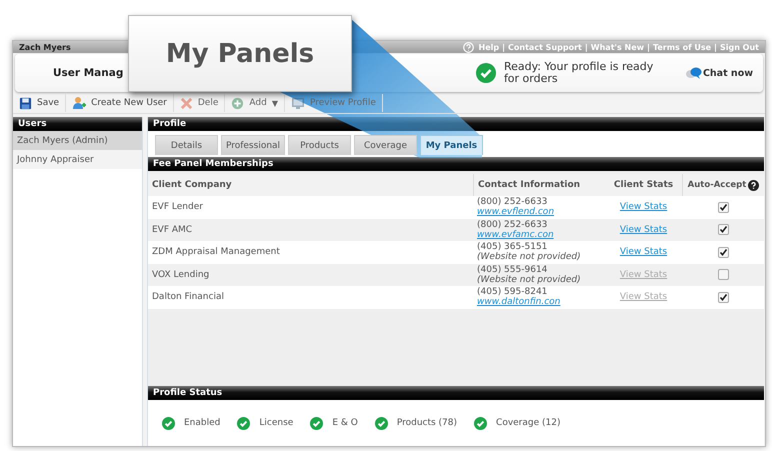  I want to click on plus-icon, so click(237, 103).